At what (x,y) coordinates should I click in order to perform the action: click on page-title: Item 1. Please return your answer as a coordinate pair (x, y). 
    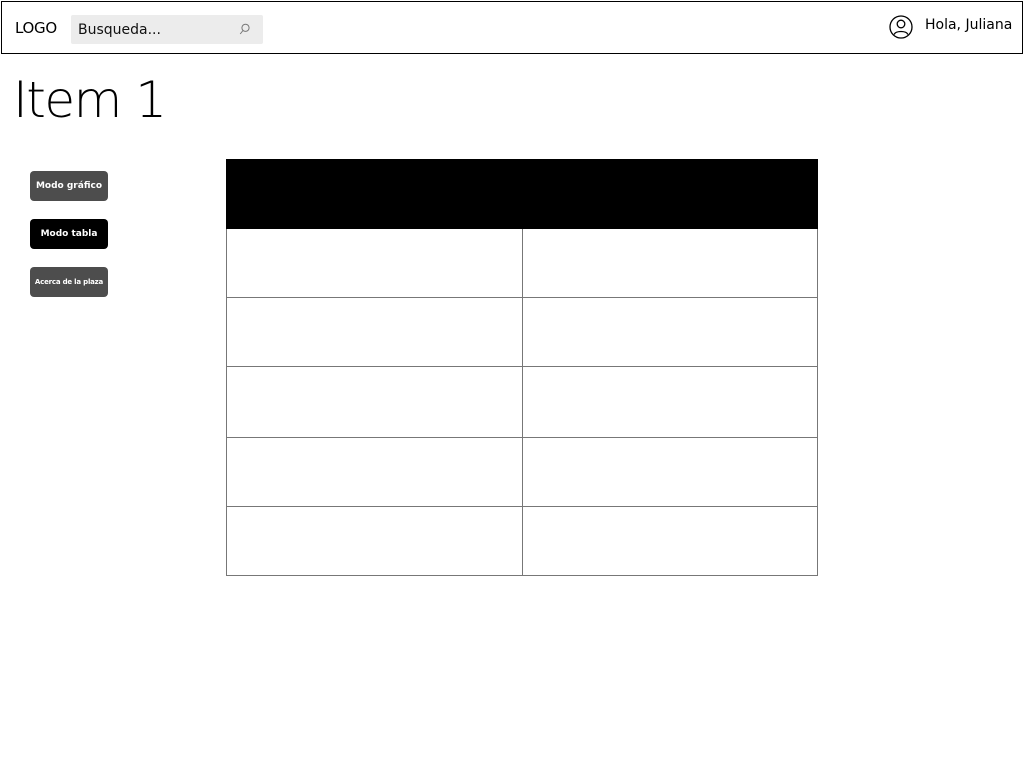
    Looking at the image, I should click on (90, 100).